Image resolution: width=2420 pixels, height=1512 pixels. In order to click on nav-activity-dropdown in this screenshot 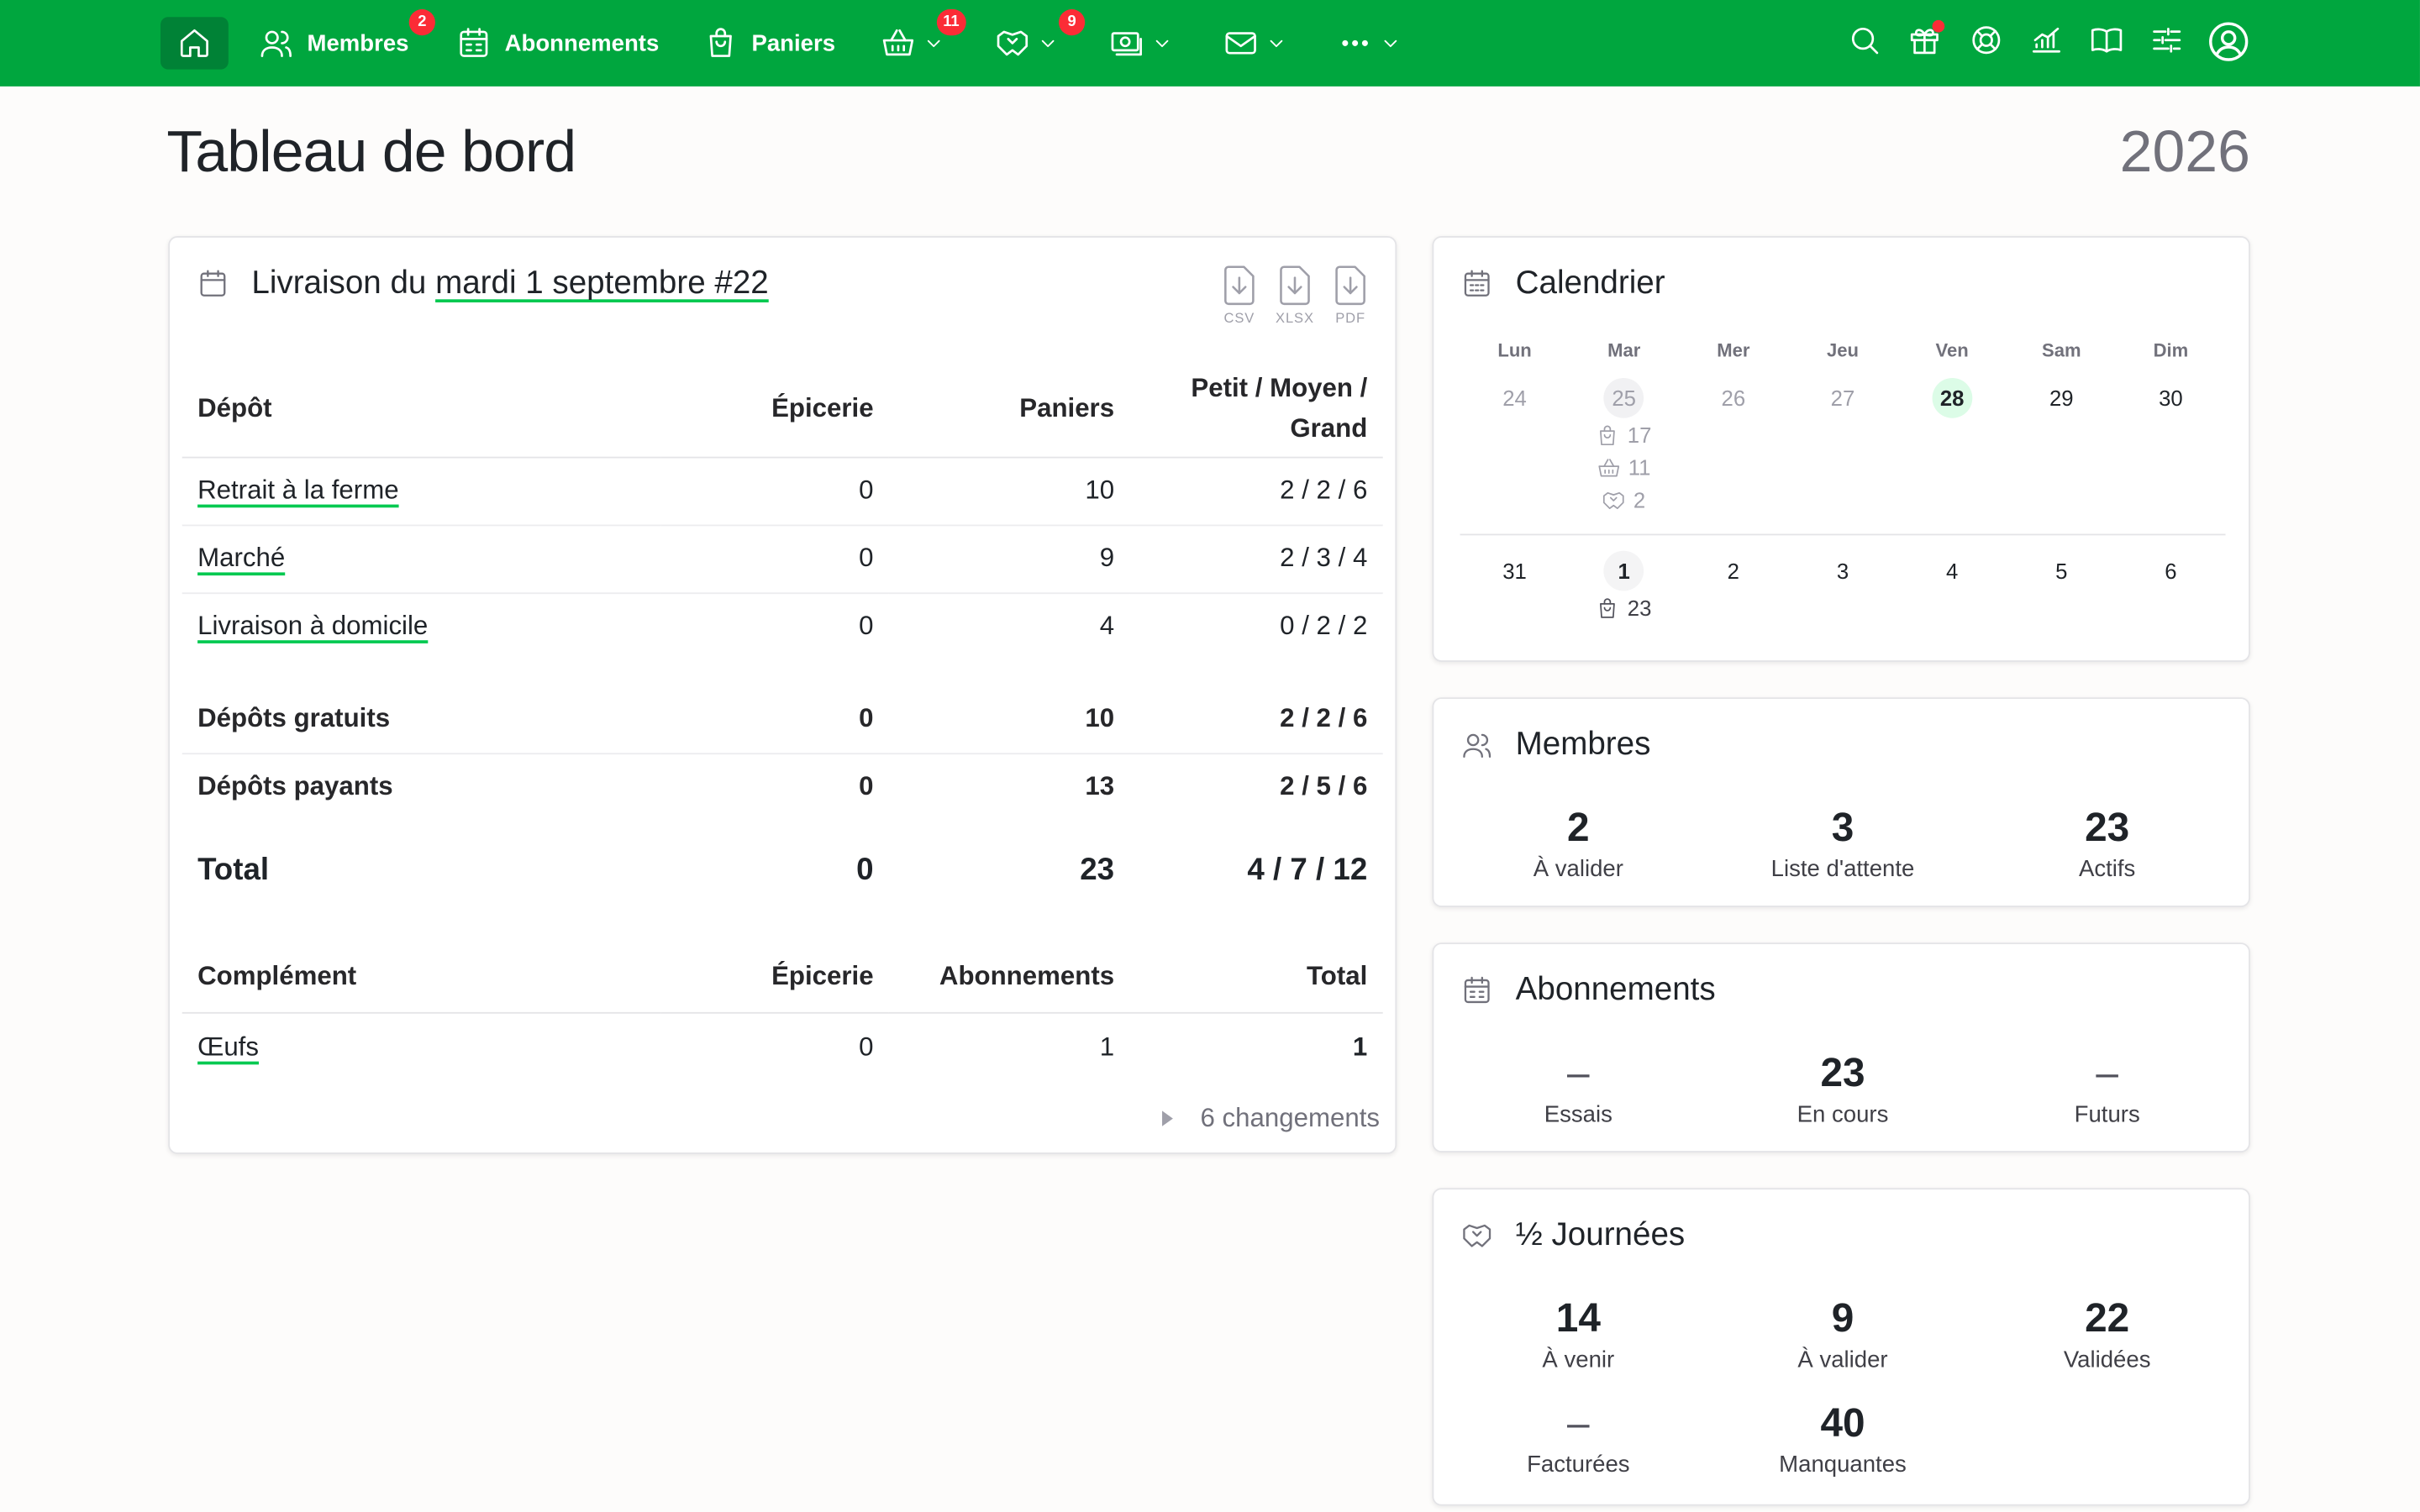, I will do `click(1026, 43)`.